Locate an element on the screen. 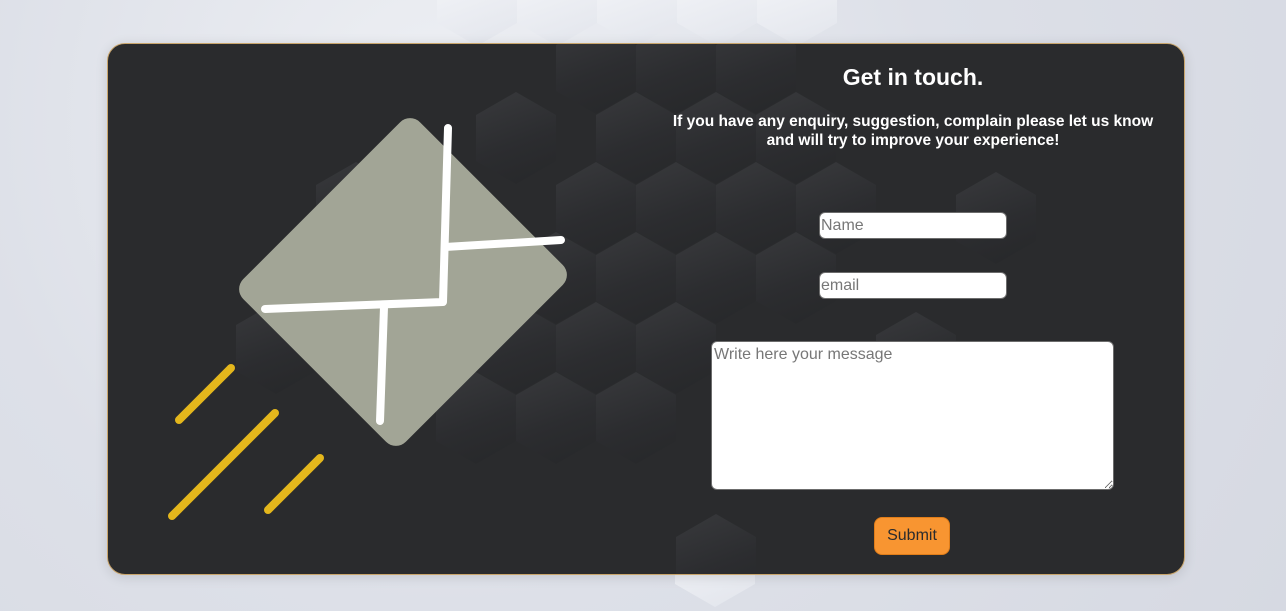  submit-button: Submit is located at coordinates (912, 536).